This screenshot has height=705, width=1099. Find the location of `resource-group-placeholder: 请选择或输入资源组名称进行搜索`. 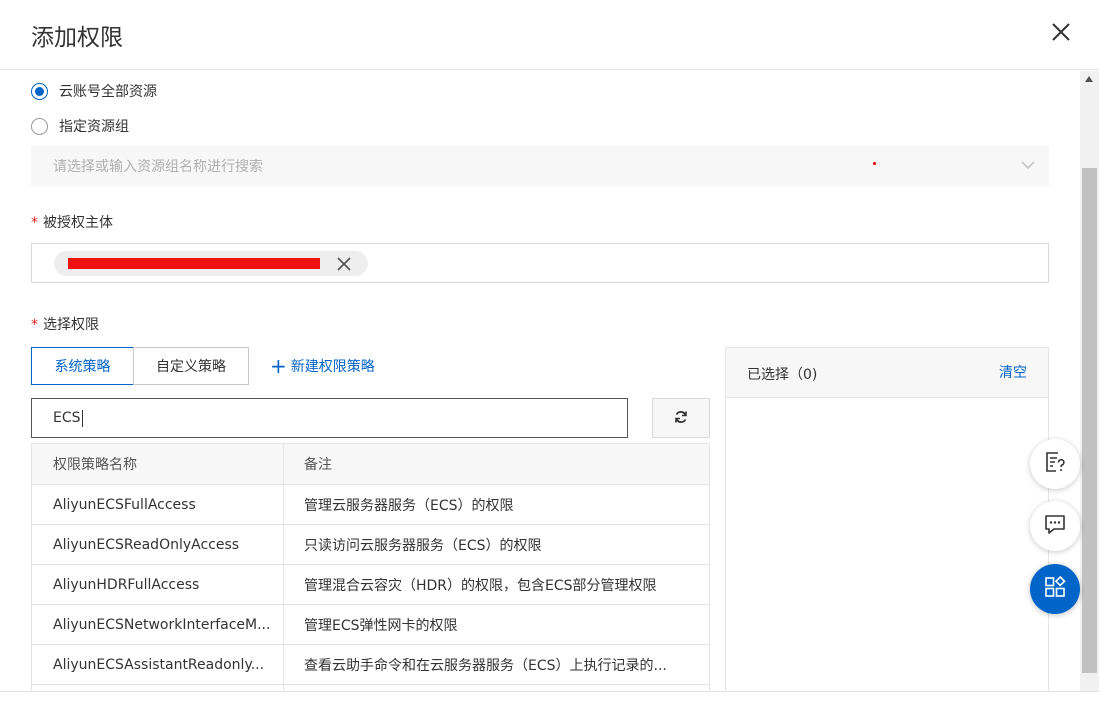

resource-group-placeholder: 请选择或输入资源组名称进行搜索 is located at coordinates (158, 167).